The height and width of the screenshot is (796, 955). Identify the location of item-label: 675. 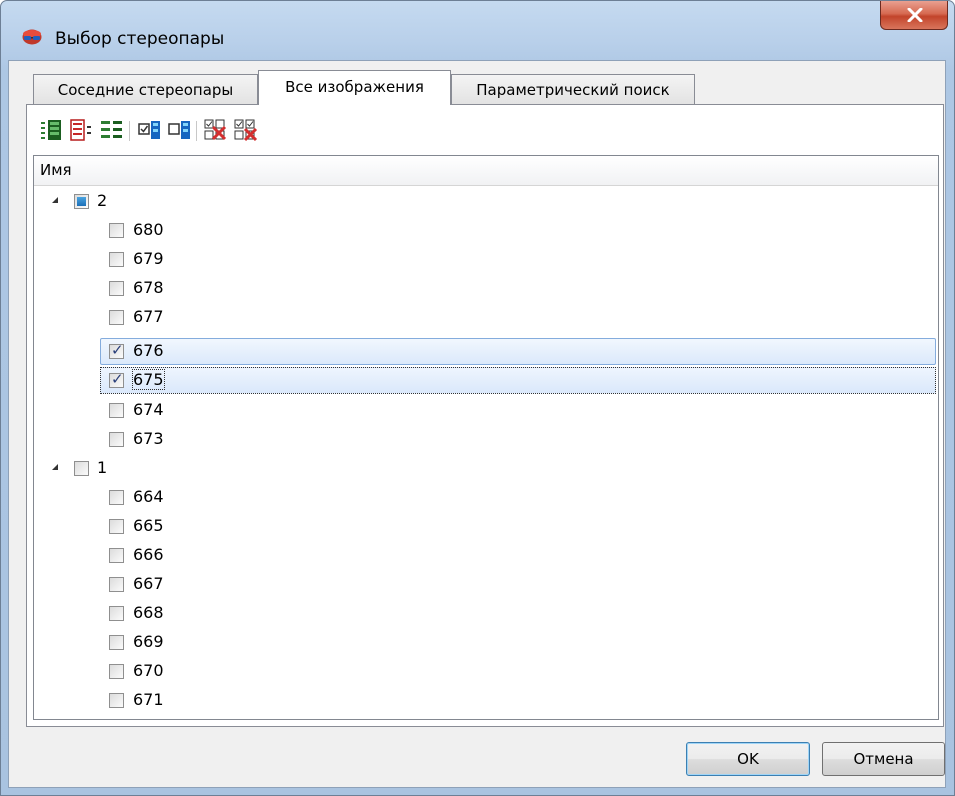
(148, 379).